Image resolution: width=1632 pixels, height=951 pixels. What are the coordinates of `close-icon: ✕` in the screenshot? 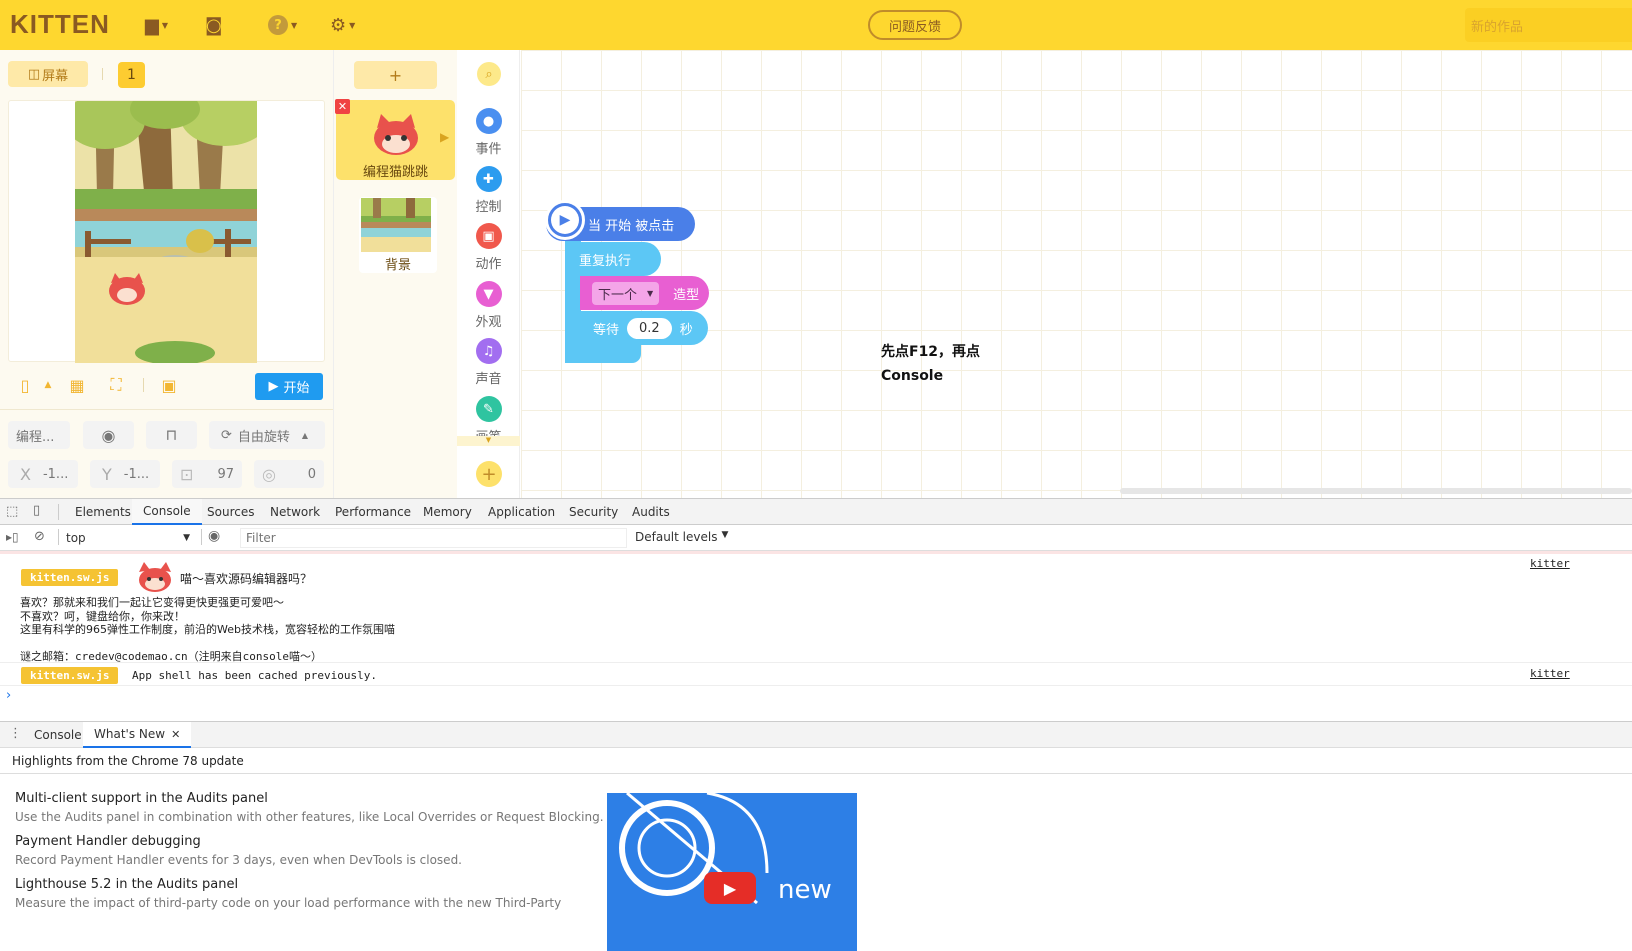 It's located at (175, 734).